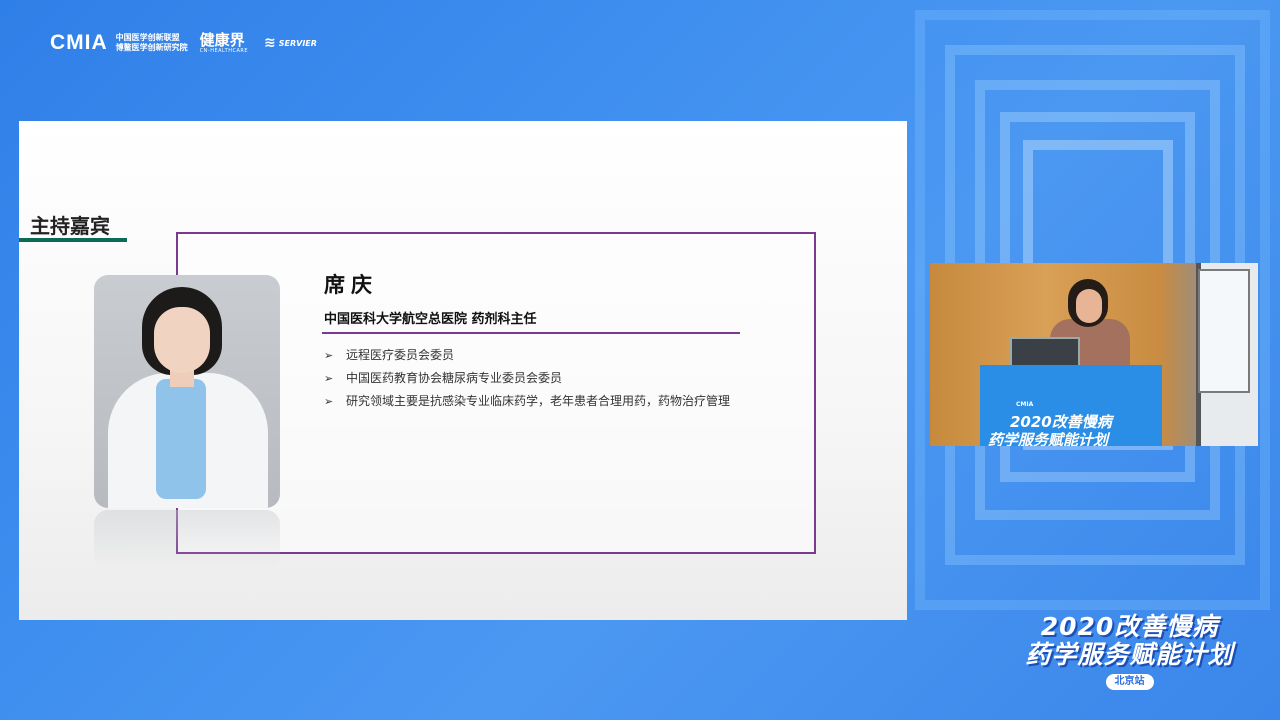 This screenshot has width=1280, height=720. Describe the element at coordinates (1089, 306) in the screenshot. I see `speaker-face` at that location.